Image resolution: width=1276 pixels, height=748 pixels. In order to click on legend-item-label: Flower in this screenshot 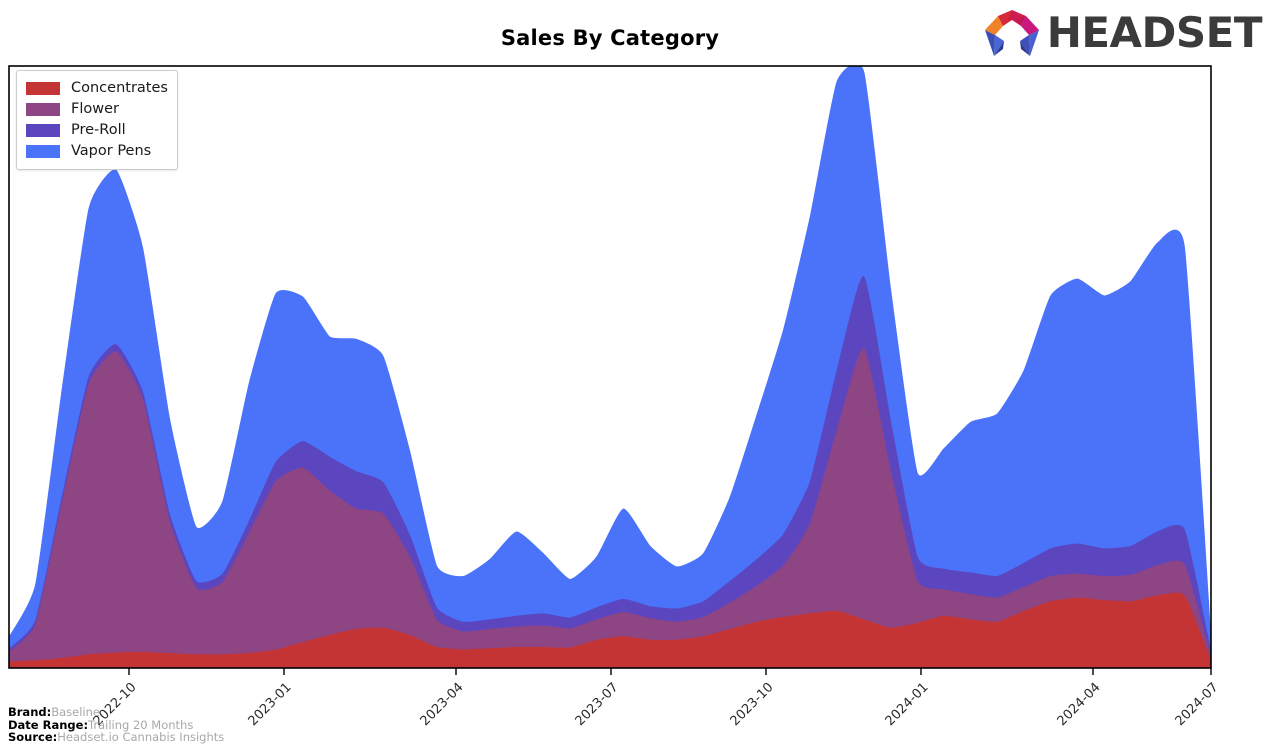, I will do `click(95, 108)`.